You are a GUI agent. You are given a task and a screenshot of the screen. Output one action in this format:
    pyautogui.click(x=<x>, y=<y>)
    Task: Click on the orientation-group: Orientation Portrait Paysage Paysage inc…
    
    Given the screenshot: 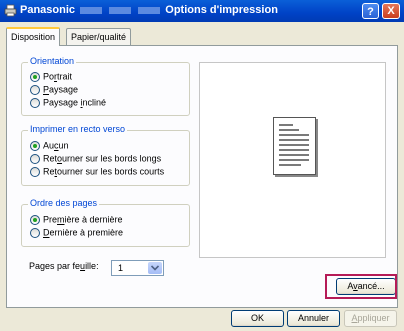 What is the action you would take?
    pyautogui.click(x=105, y=86)
    